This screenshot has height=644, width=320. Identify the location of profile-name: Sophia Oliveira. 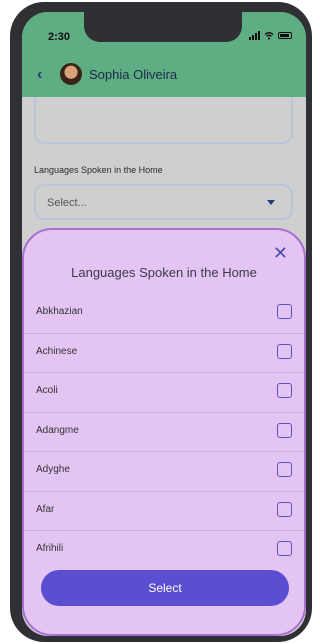
(133, 74).